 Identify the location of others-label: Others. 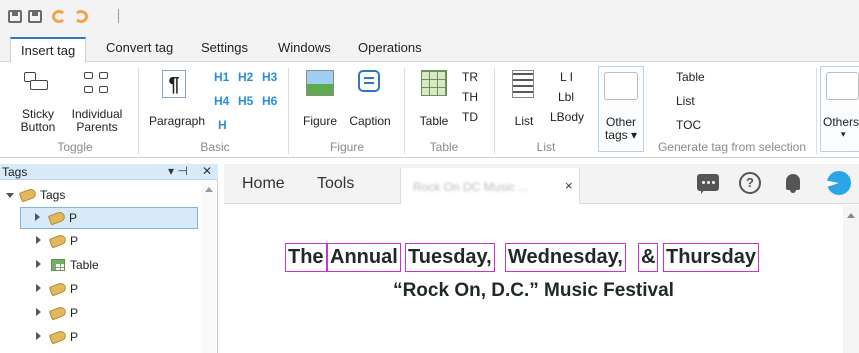
(841, 122).